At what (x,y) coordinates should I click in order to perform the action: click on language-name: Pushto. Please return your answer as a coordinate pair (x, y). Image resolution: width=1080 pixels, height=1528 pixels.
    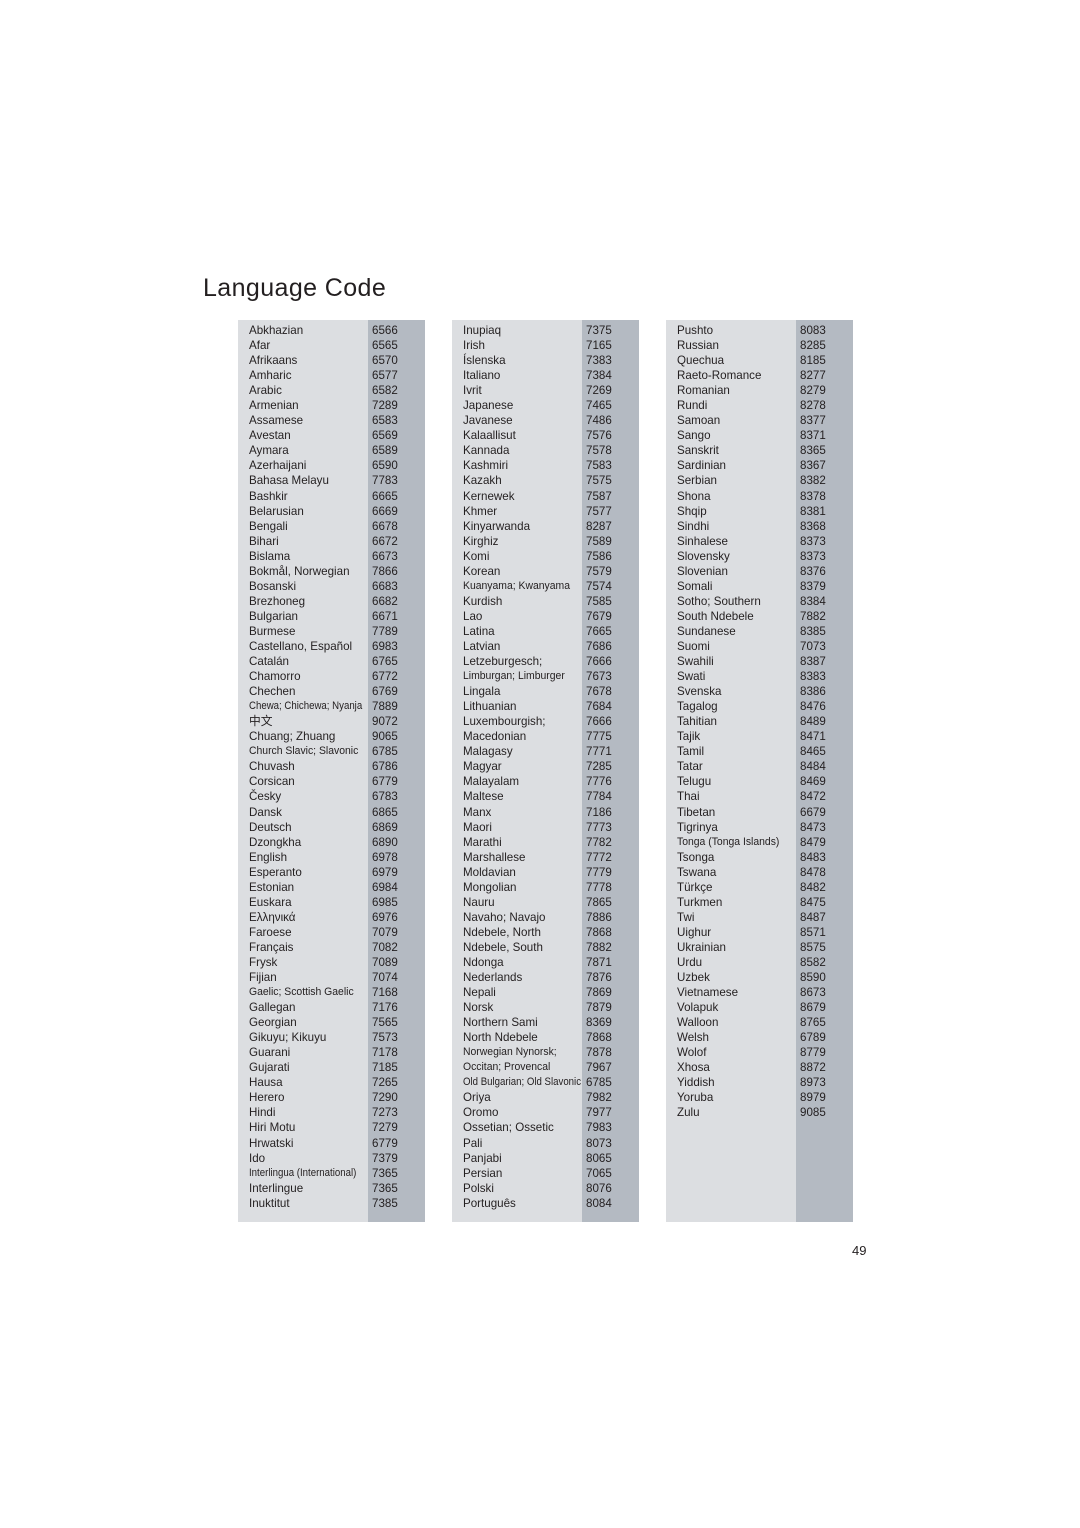
    Looking at the image, I should click on (695, 330).